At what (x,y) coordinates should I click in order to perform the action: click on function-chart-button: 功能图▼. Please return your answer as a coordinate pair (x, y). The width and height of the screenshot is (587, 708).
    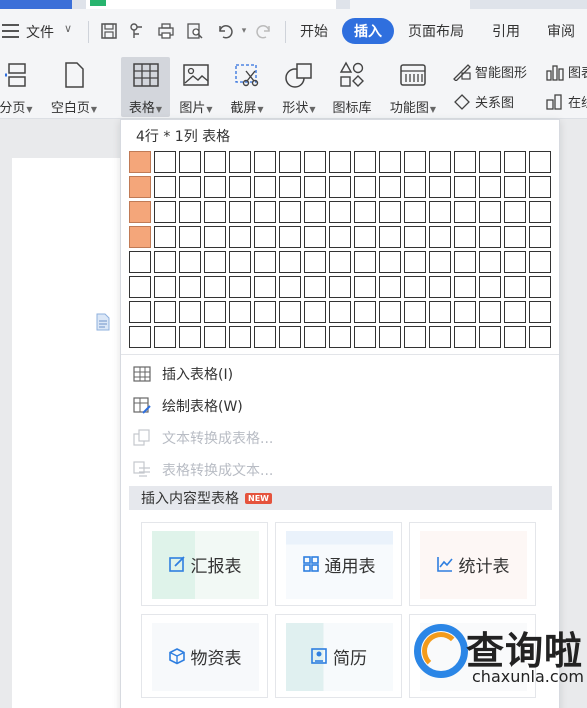
    Looking at the image, I should click on (413, 87).